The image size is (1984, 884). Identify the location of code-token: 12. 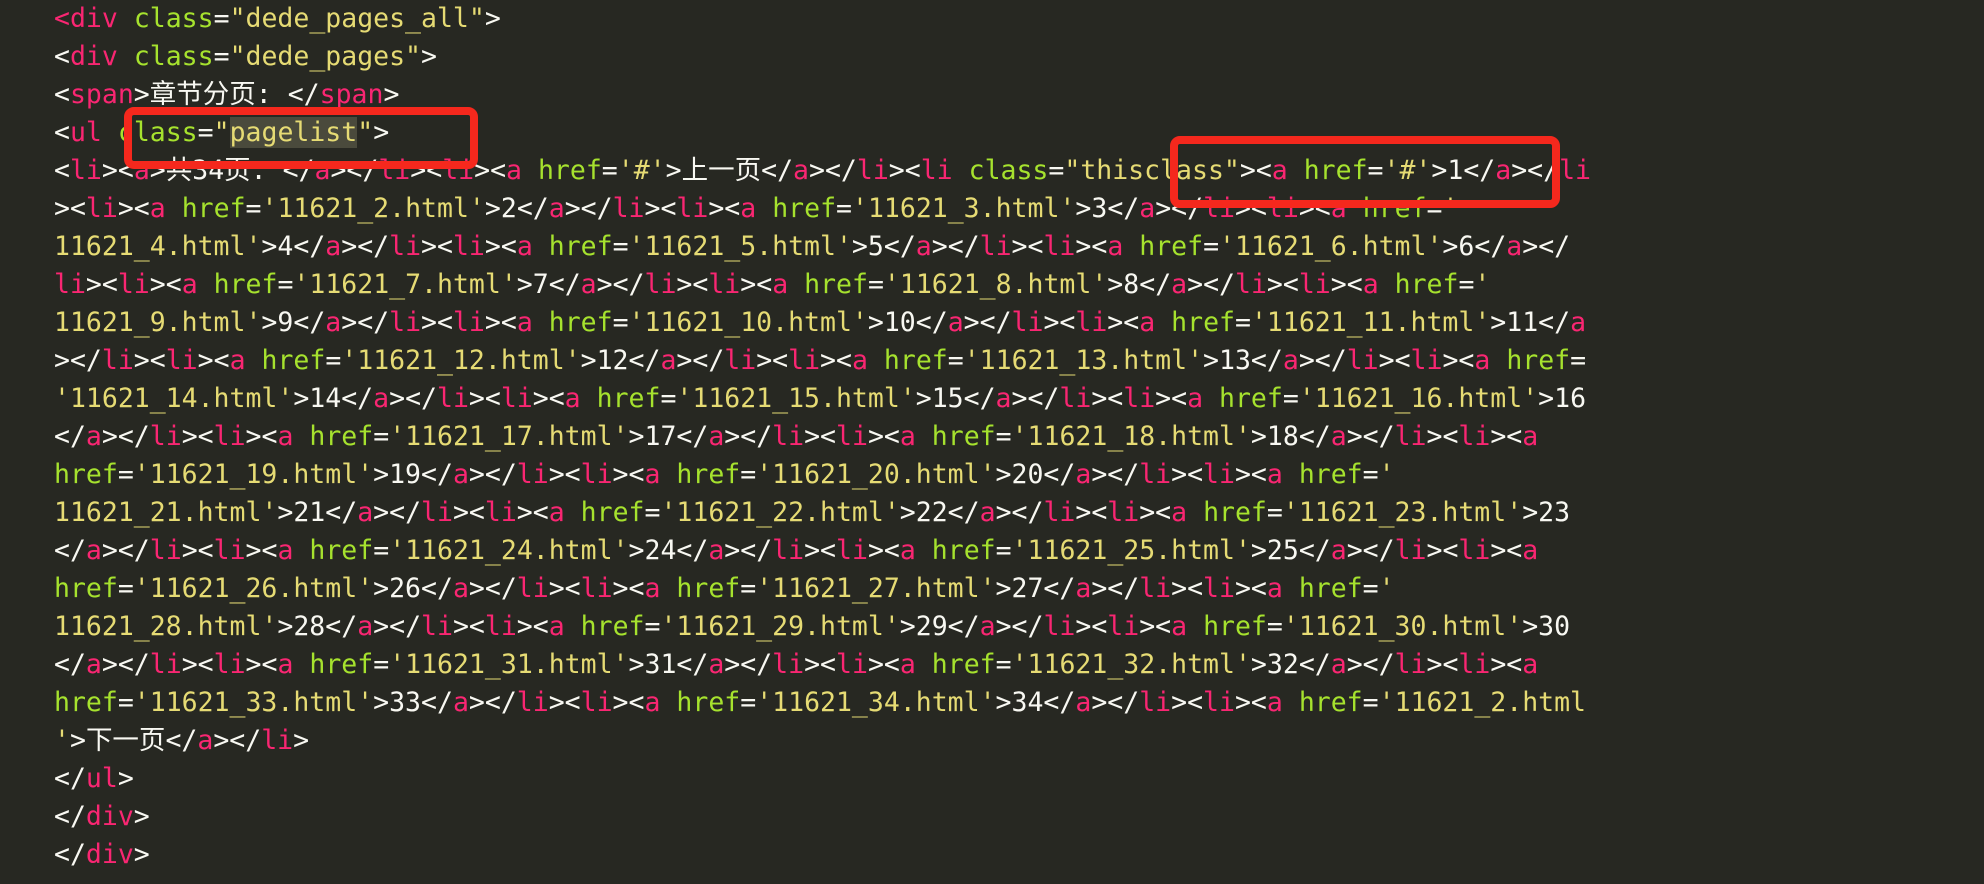
(612, 360).